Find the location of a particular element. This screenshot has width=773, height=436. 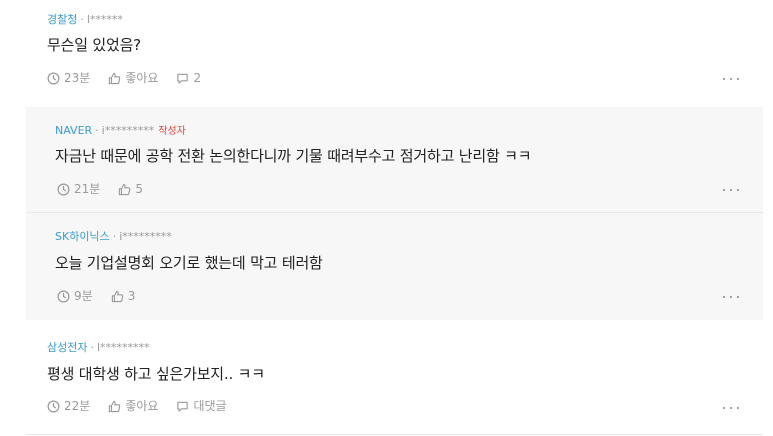

company-name: 경찰청 is located at coordinates (62, 19).